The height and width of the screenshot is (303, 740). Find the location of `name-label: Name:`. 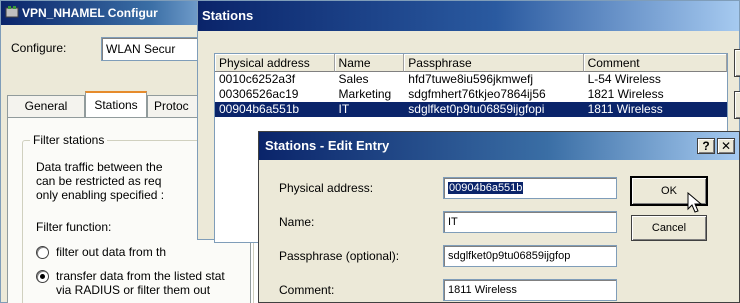

name-label: Name: is located at coordinates (297, 222).